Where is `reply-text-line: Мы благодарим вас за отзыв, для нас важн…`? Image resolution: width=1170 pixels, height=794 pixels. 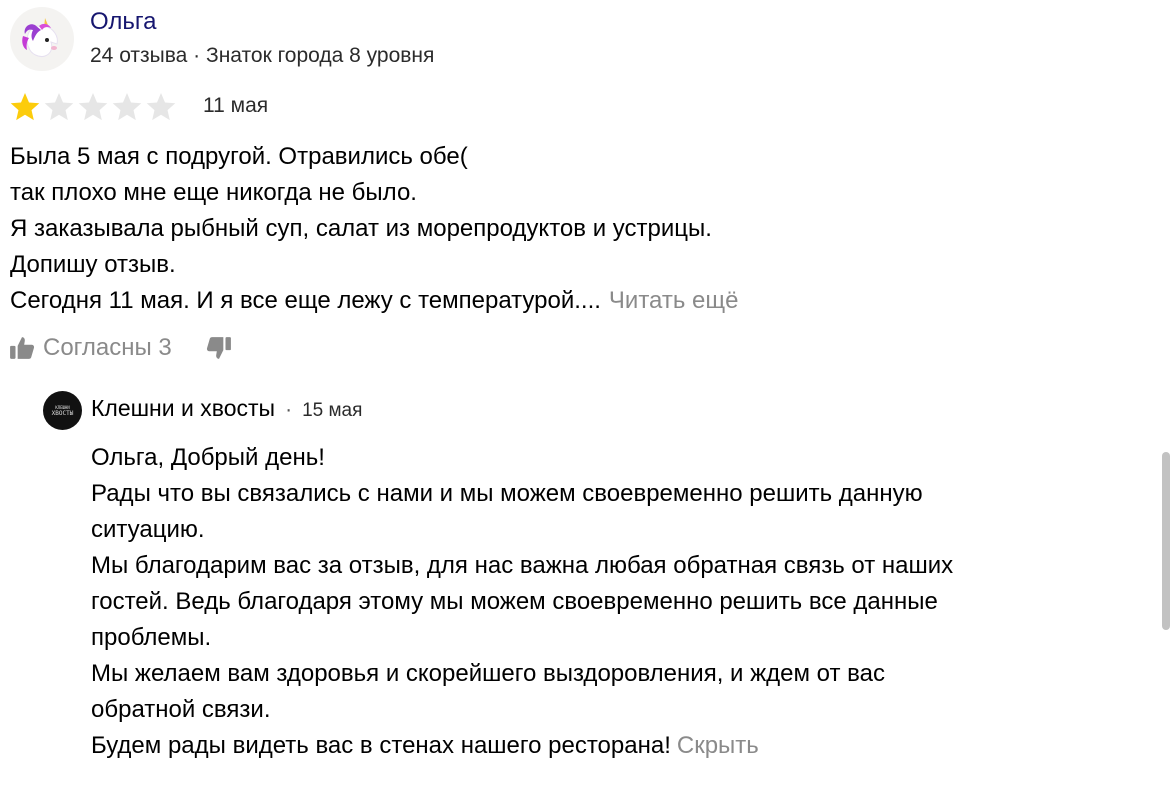 reply-text-line: Мы благодарим вас за отзыв, для нас важн… is located at coordinates (522, 565).